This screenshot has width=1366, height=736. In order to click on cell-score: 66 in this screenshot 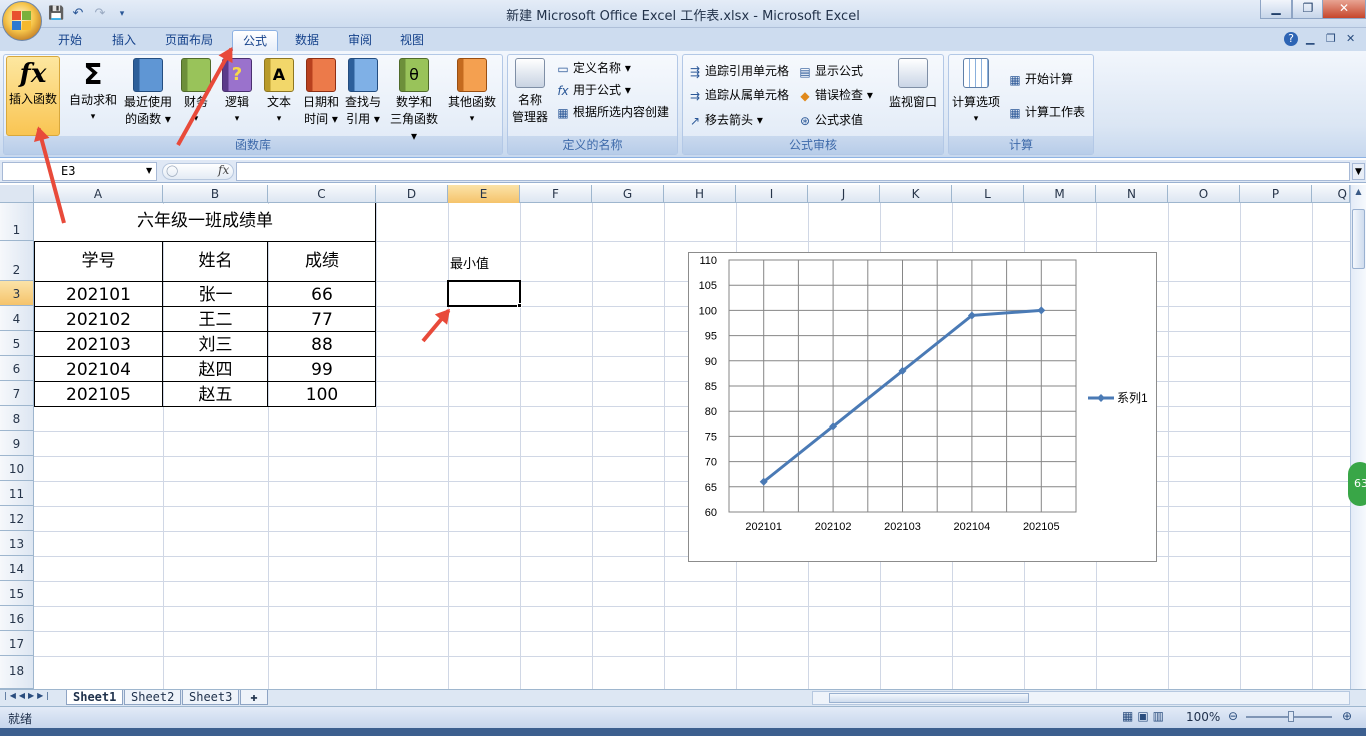, I will do `click(322, 295)`.